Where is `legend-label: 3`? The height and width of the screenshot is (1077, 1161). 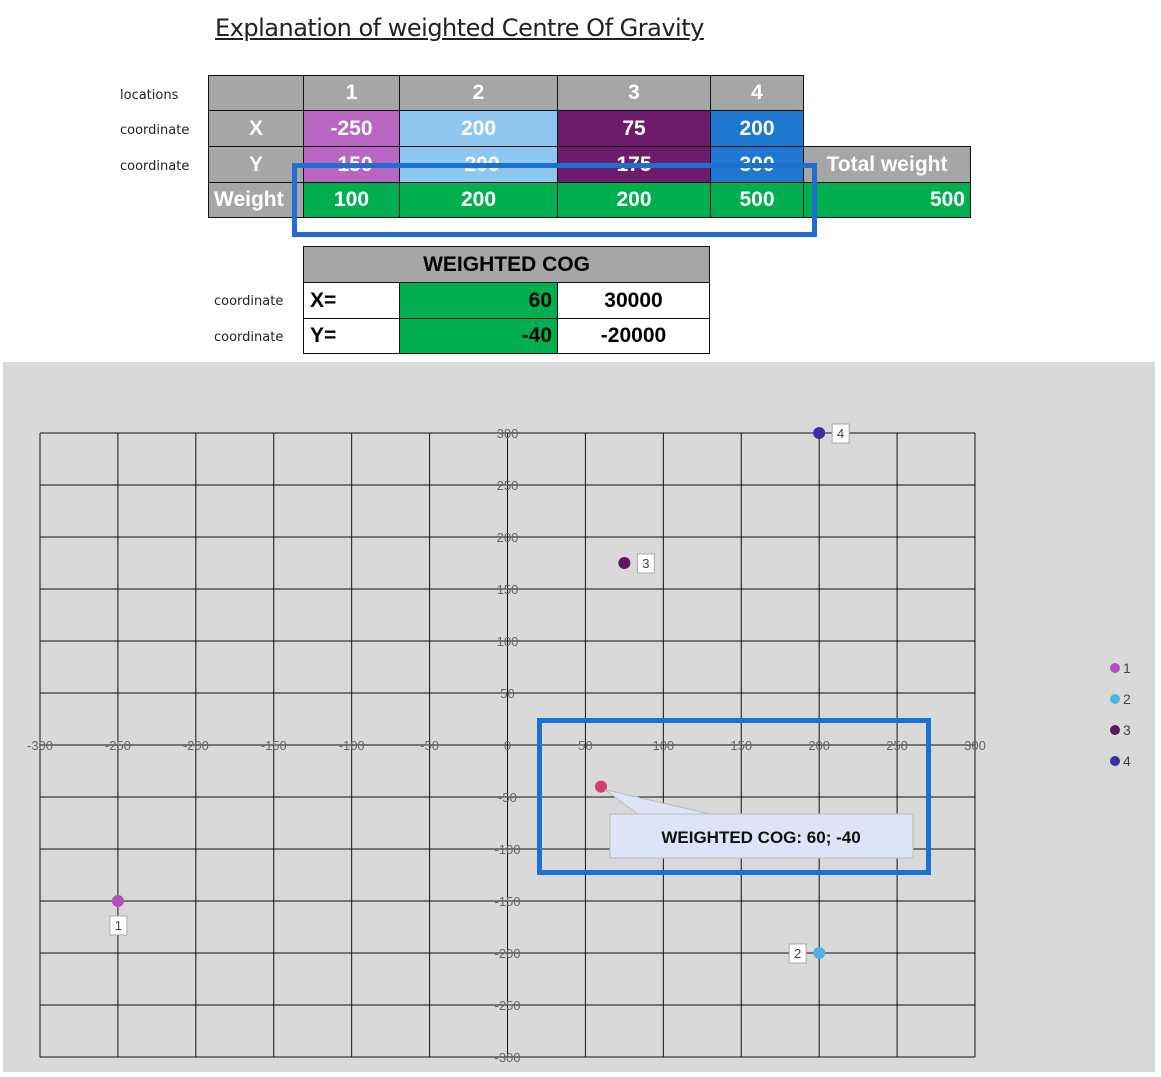 legend-label: 3 is located at coordinates (1127, 730).